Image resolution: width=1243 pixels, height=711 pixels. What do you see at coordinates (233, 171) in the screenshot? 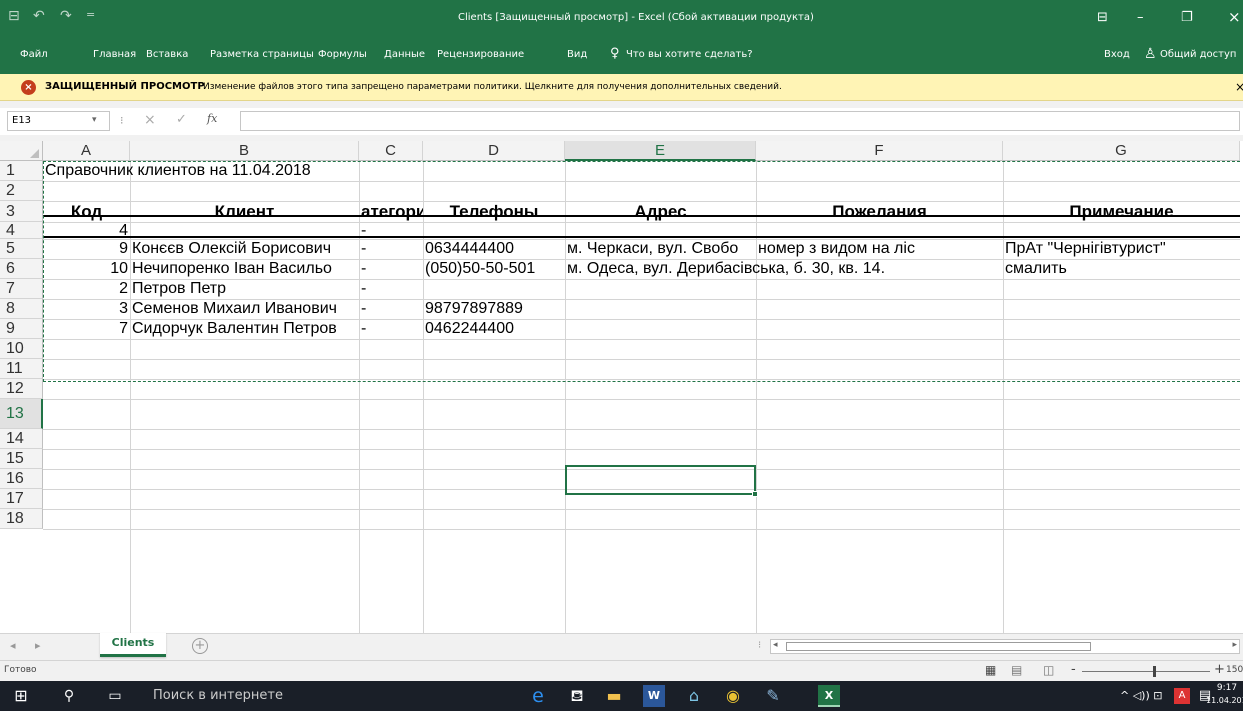
I see `sheet-title-cell: Справочник клиентов на 11.04.2018` at bounding box center [233, 171].